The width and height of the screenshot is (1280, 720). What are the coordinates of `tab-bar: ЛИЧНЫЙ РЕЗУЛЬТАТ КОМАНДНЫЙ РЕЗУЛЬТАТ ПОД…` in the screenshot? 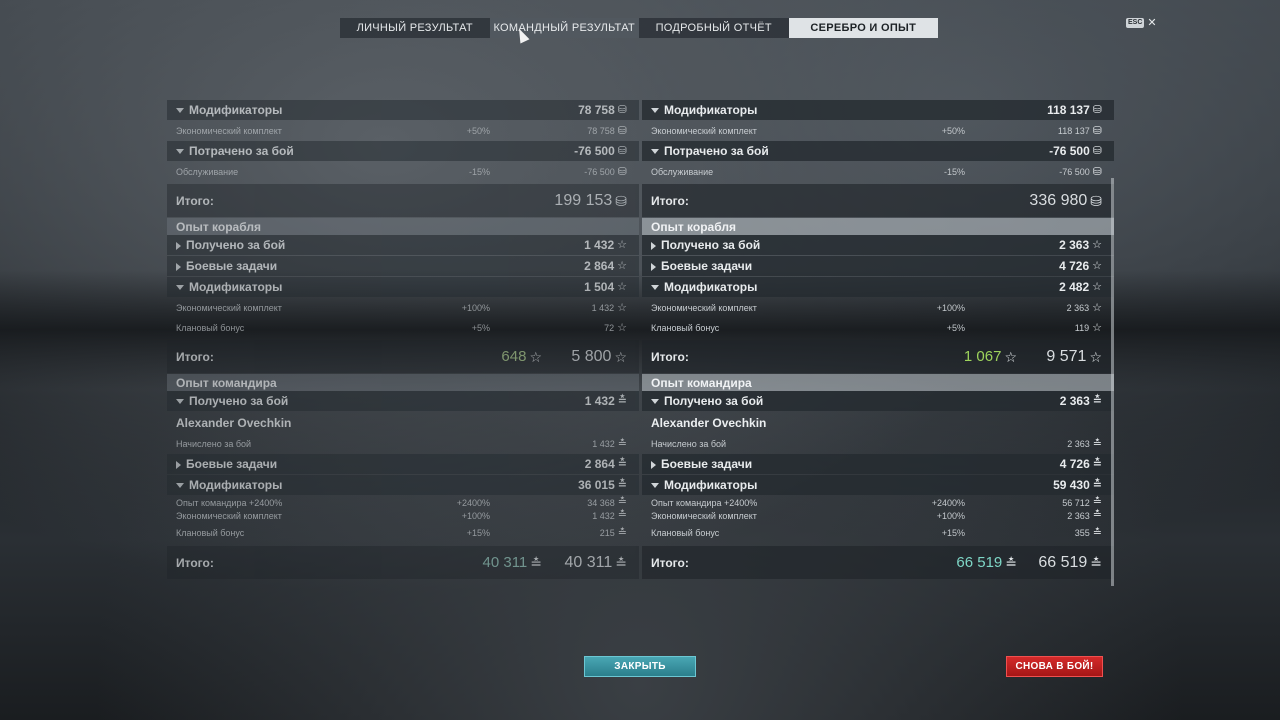 It's located at (639, 28).